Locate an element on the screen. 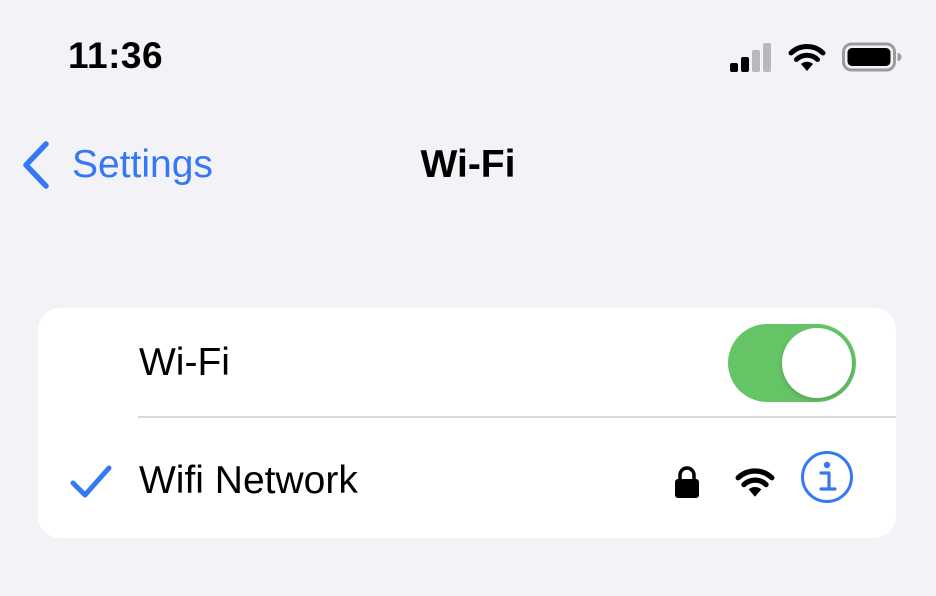  status-icons is located at coordinates (816, 57).